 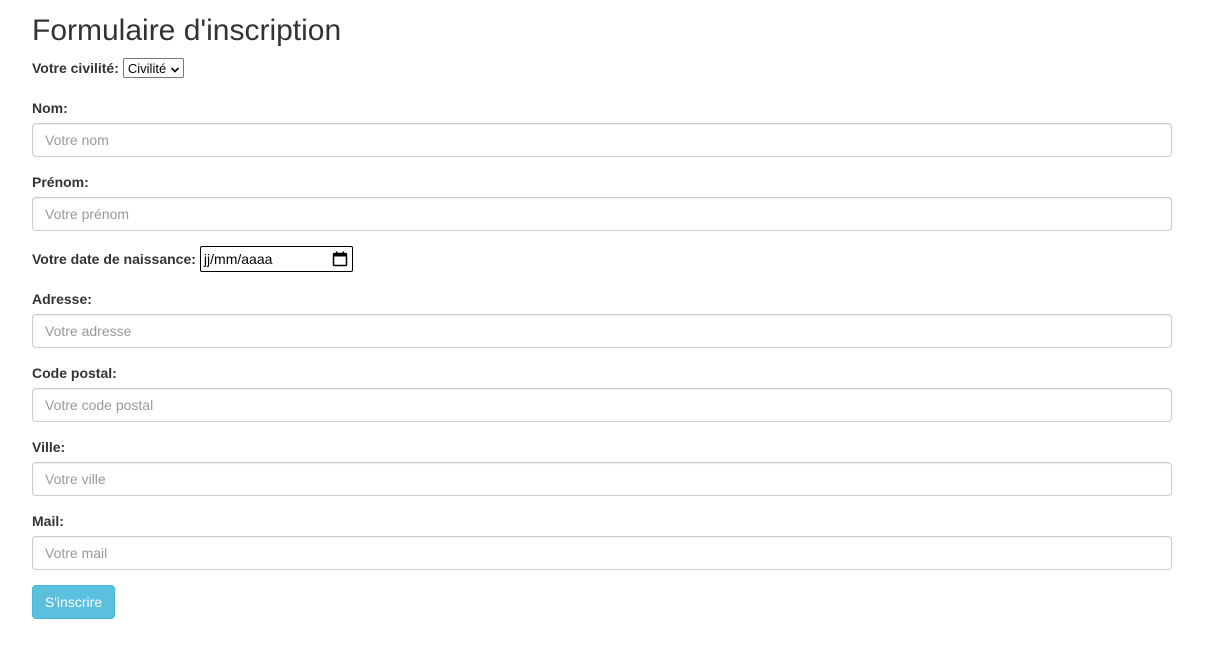 What do you see at coordinates (114, 259) in the screenshot?
I see `birthdate-label: Votre date de naissance:` at bounding box center [114, 259].